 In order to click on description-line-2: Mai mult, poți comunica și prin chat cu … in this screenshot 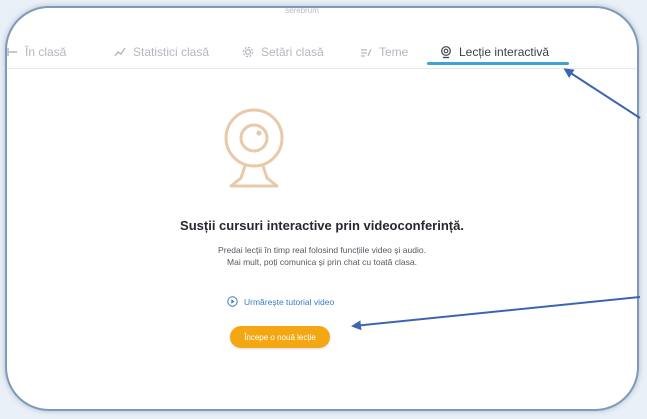, I will do `click(322, 262)`.